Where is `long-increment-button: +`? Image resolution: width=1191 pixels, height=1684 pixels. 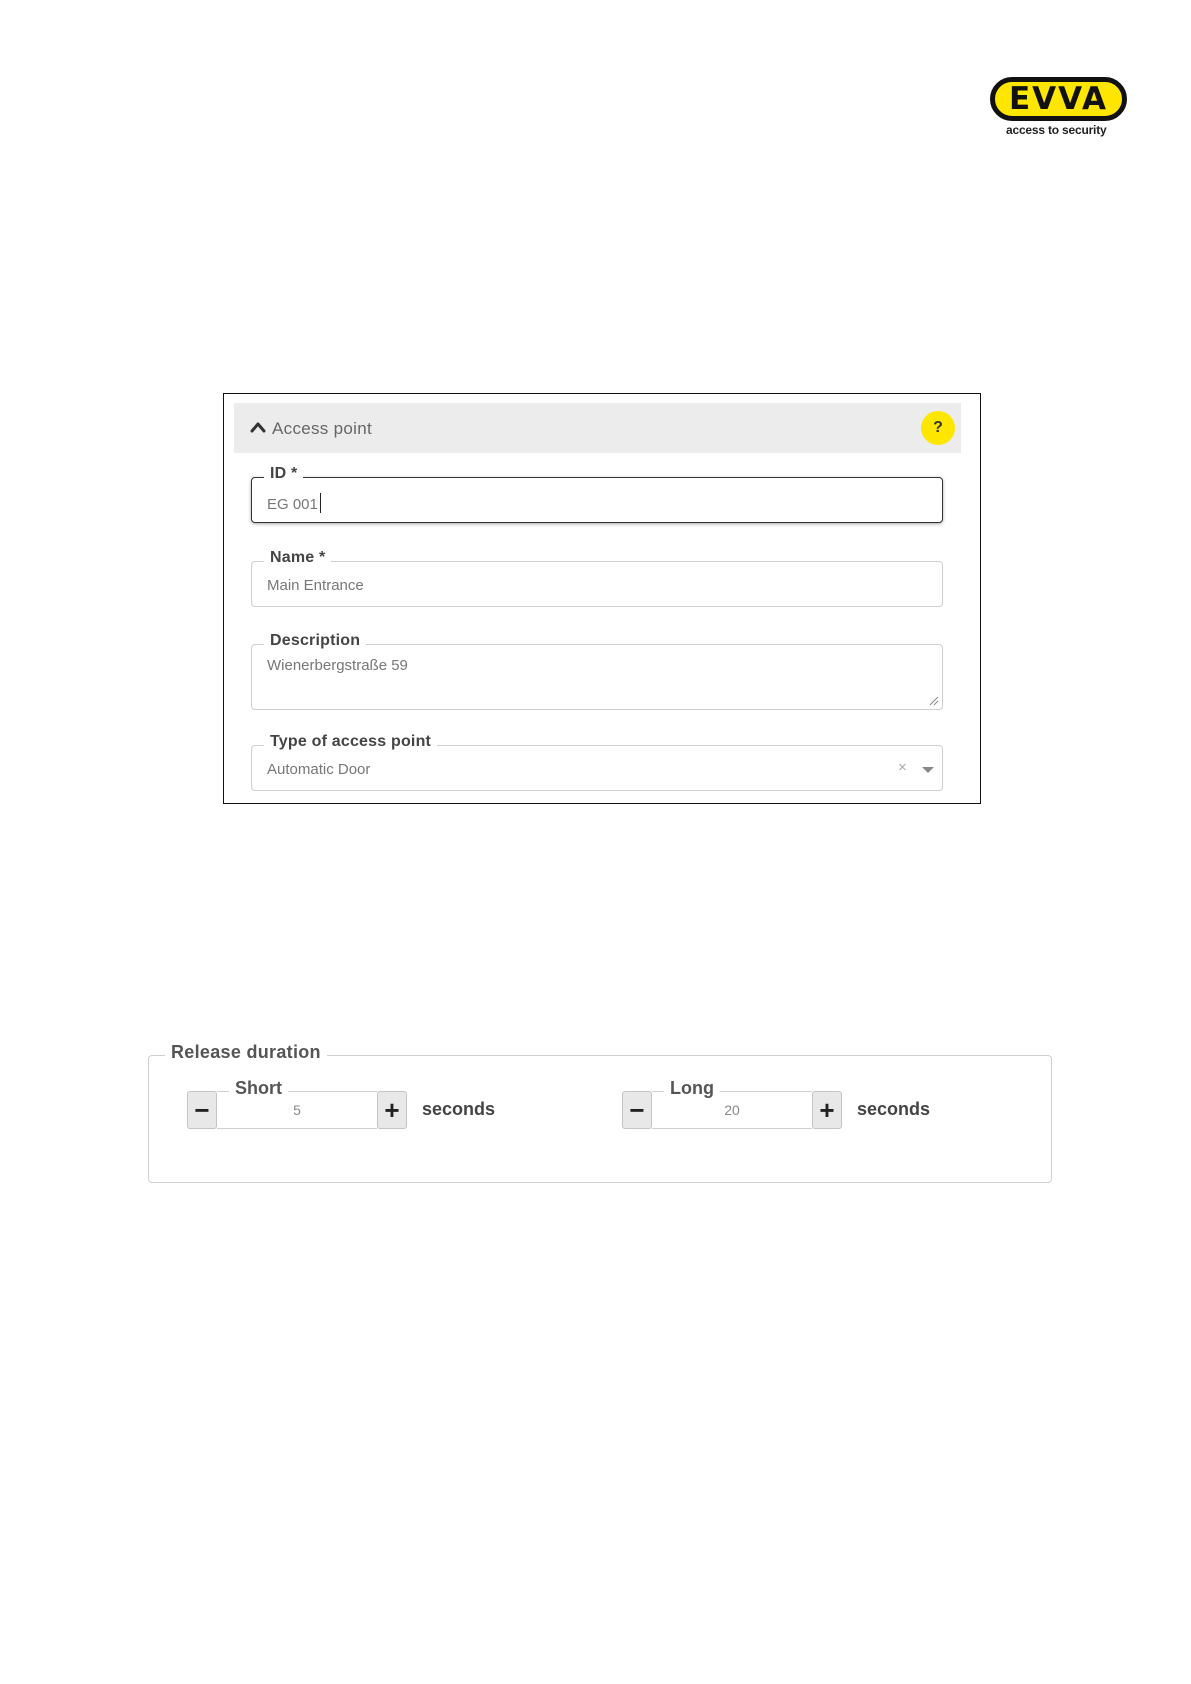
long-increment-button: + is located at coordinates (827, 1110).